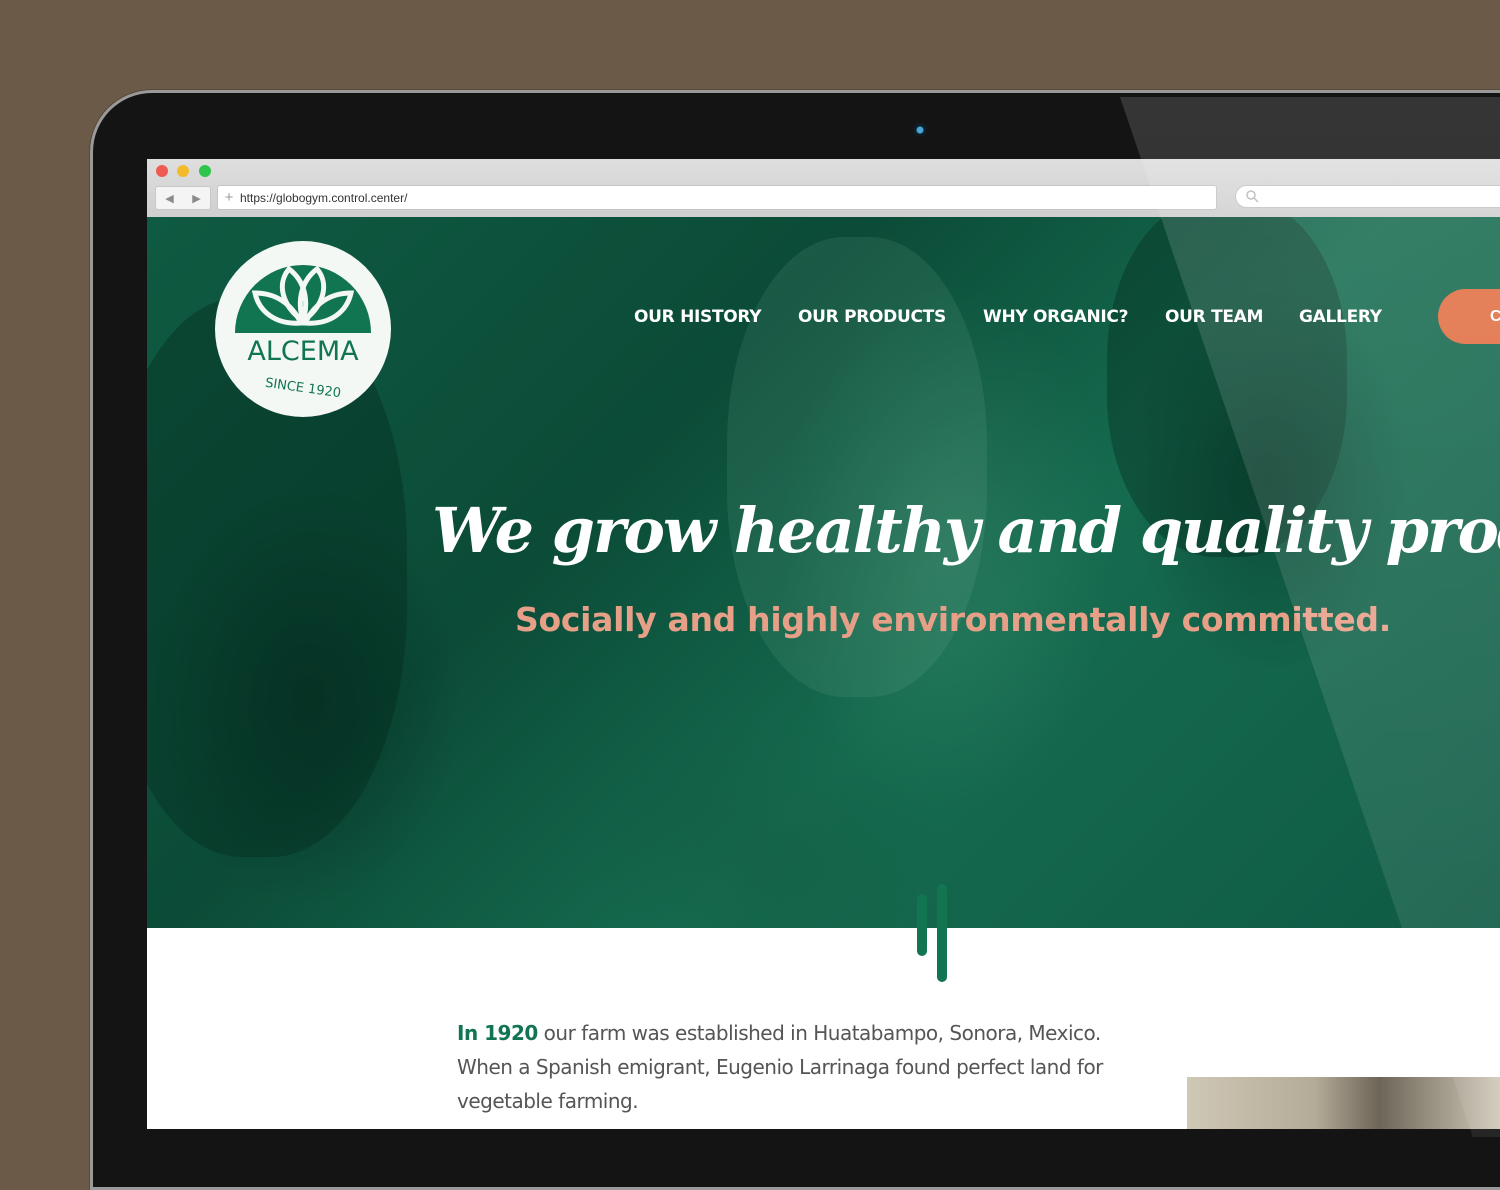 The height and width of the screenshot is (1190, 1500). Describe the element at coordinates (1252, 196) in the screenshot. I see `search-icon` at that location.